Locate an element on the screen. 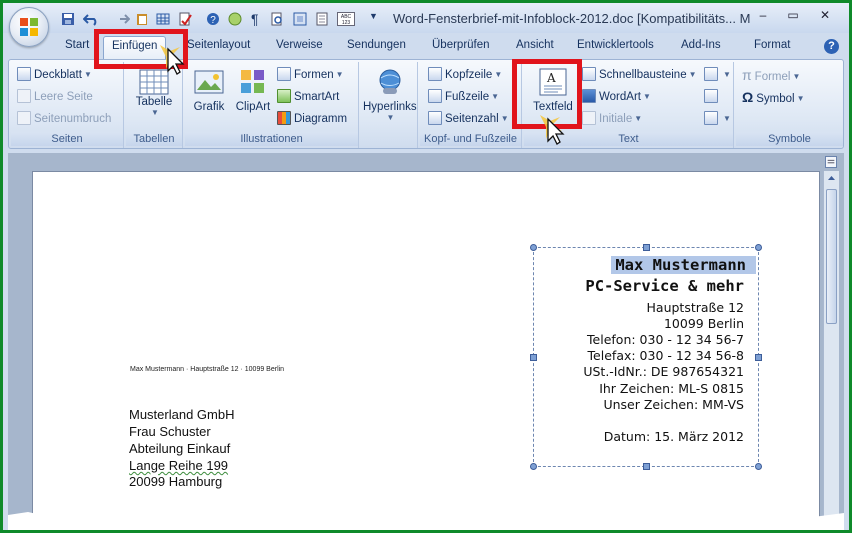 The width and height of the screenshot is (852, 533). formen-button: Formen ▼ is located at coordinates (310, 75).